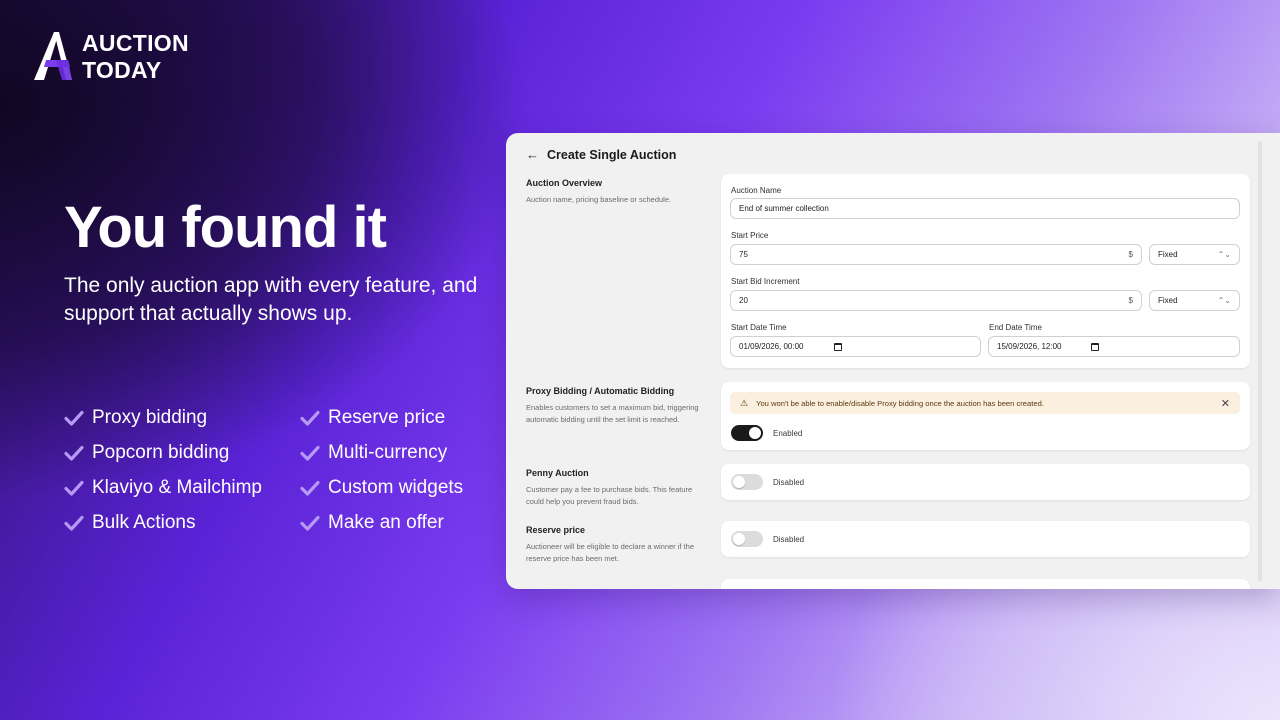 Image resolution: width=1280 pixels, height=720 pixels. I want to click on start-price-input: 75 $, so click(936, 254).